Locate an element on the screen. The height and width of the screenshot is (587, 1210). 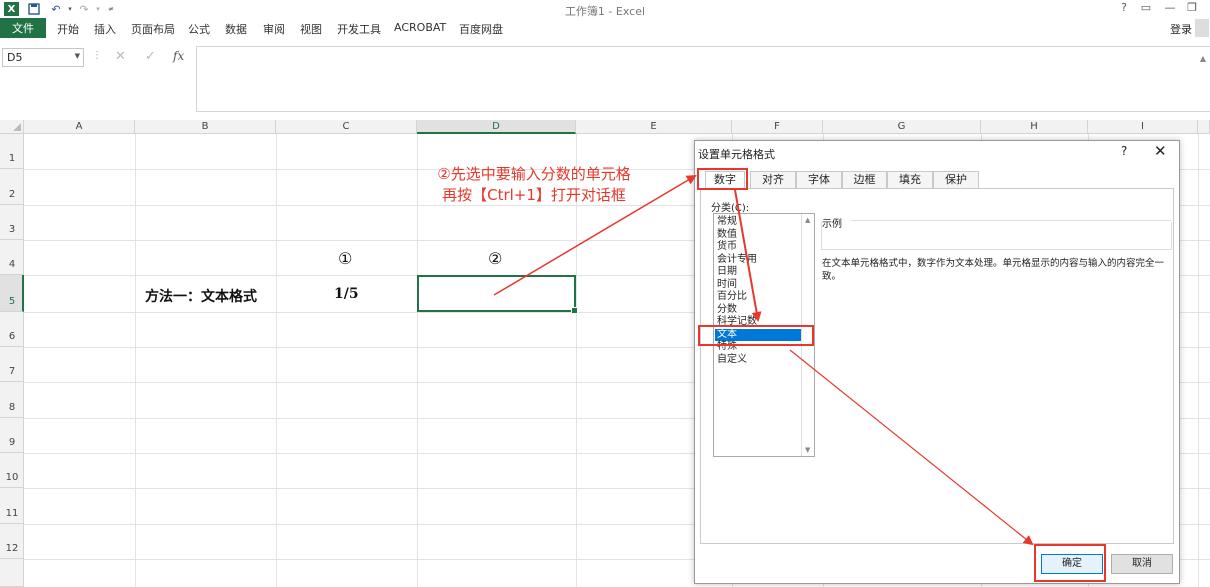
arrow-to-text-category is located at coordinates (748, 255).